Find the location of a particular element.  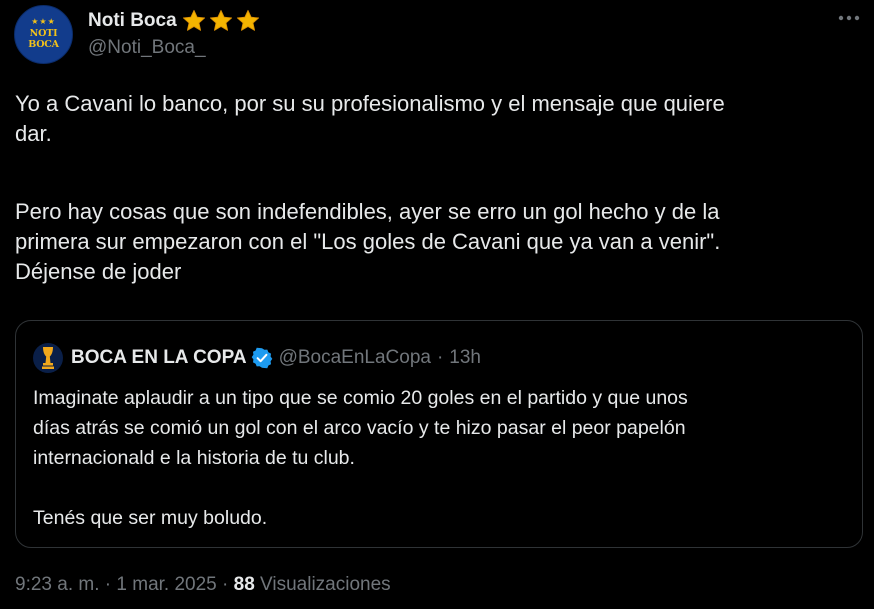

more-horizontal-icon is located at coordinates (849, 18).